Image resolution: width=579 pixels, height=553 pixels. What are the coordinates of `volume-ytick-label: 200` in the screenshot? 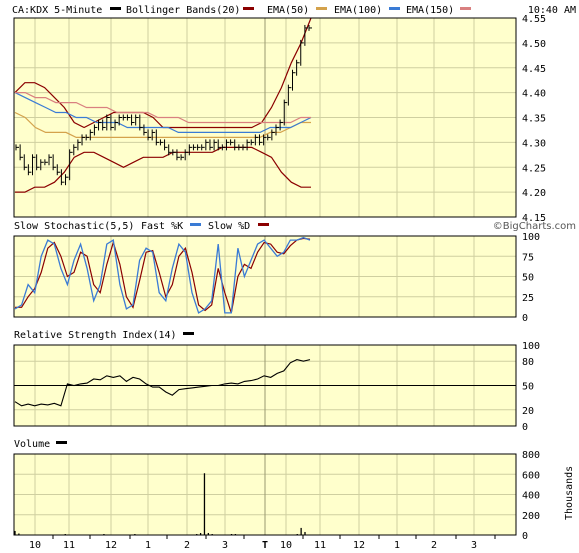 It's located at (531, 516).